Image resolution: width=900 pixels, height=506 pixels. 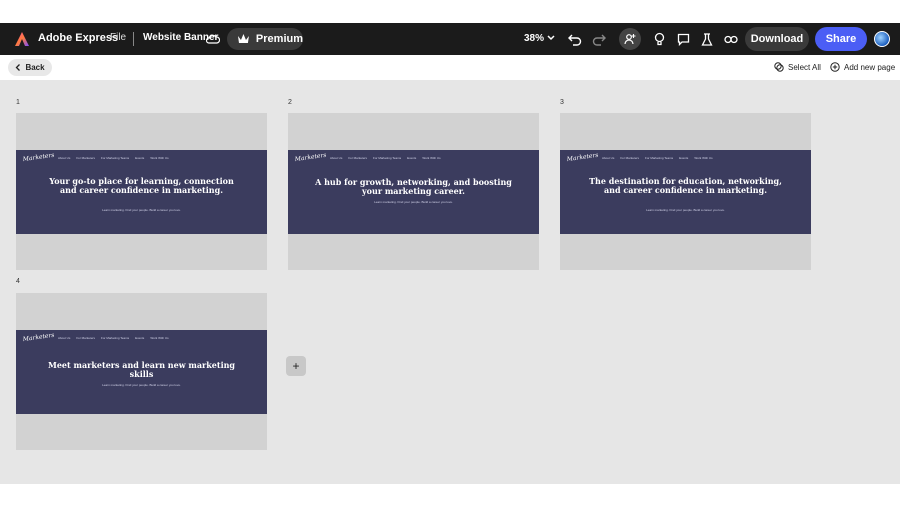 I want to click on crown-icon, so click(x=243, y=38).